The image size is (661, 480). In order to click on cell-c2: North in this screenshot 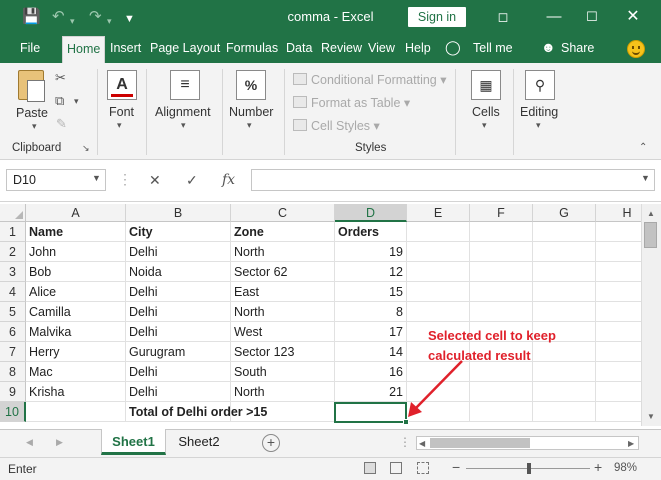, I will do `click(283, 252)`.